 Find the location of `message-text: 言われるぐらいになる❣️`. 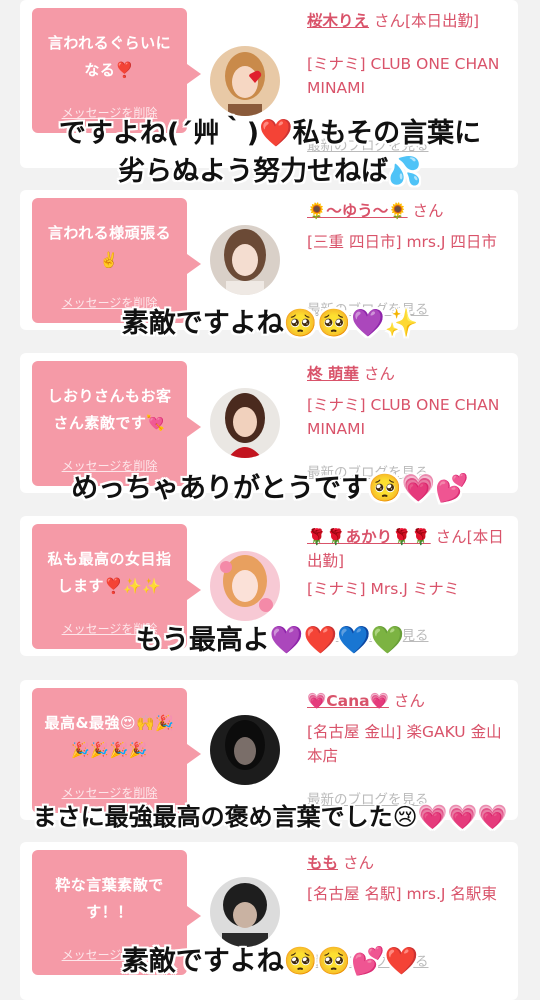

message-text: 言われるぐらいになる❣️ is located at coordinates (109, 56).